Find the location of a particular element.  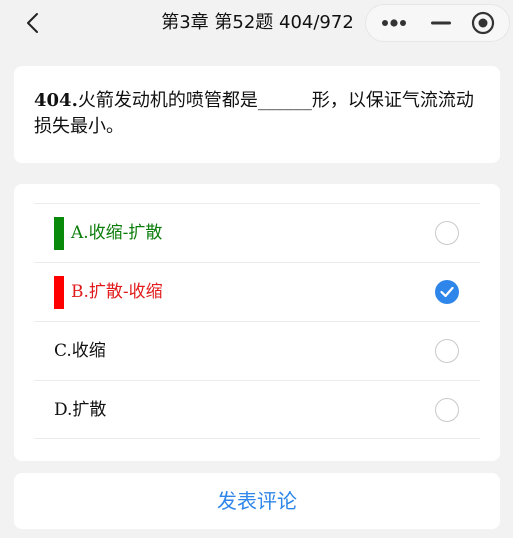

question-number: 404. is located at coordinates (56, 100).